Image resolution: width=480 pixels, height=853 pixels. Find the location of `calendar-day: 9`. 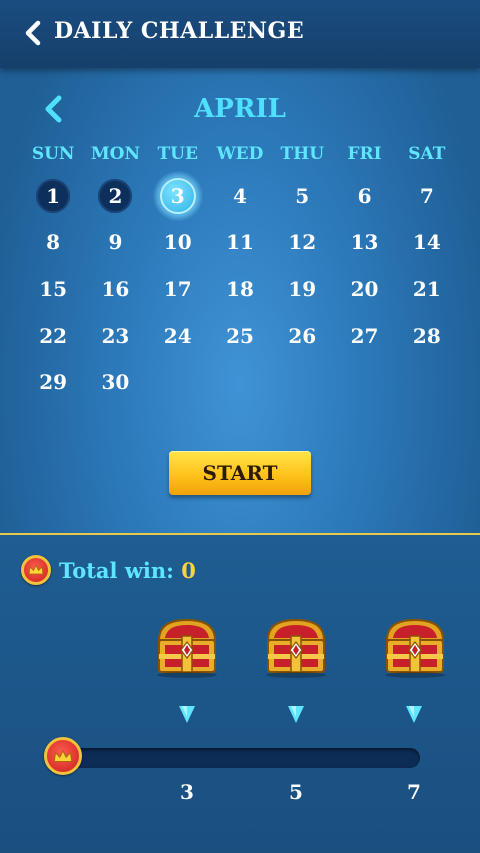

calendar-day: 9 is located at coordinates (115, 242).